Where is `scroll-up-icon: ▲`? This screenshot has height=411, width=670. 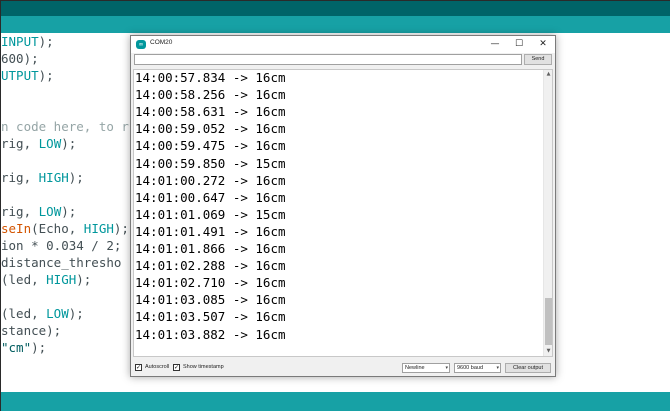
scroll-up-icon: ▲ is located at coordinates (548, 74).